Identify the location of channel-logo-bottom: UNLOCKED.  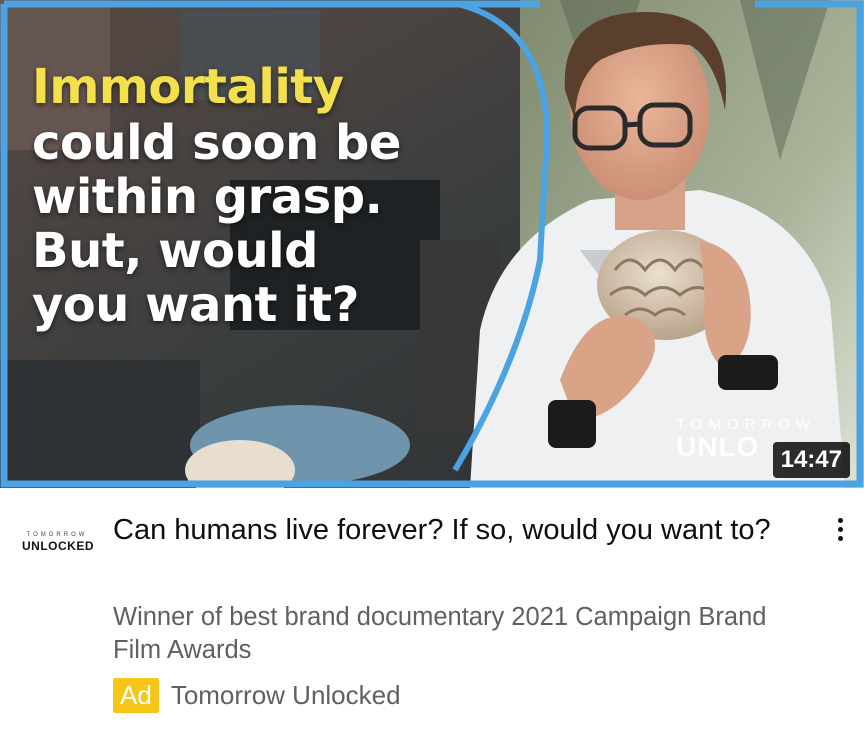
(58, 546).